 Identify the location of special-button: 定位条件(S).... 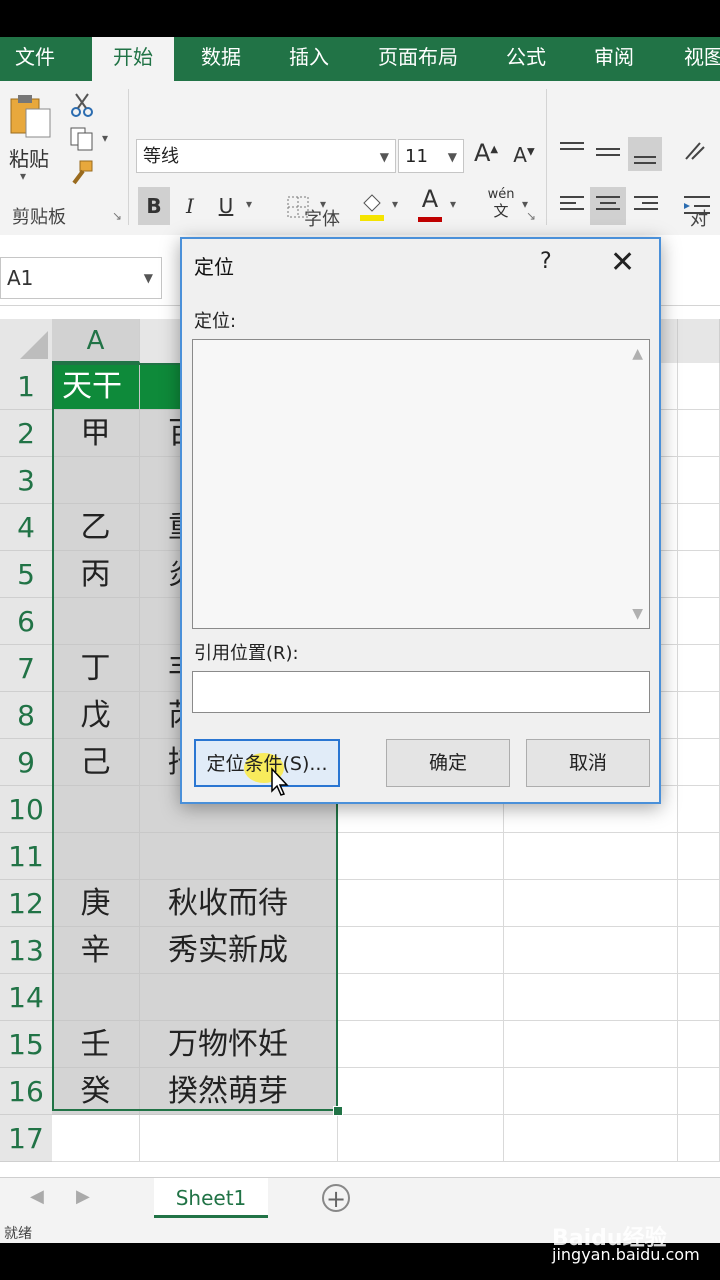
(267, 767).